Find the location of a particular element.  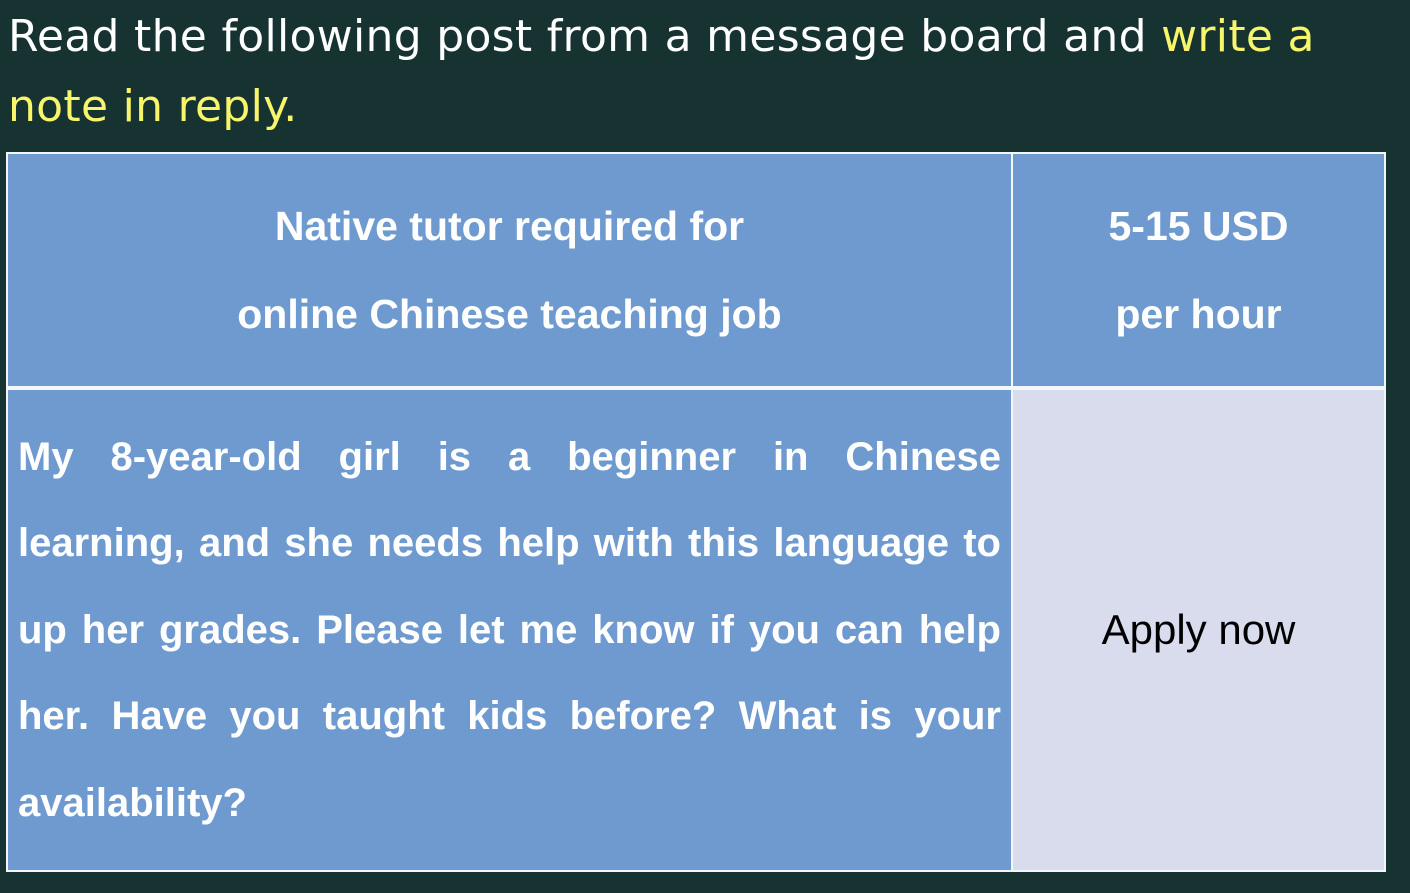

apply-cell: Apply now is located at coordinates (1198, 629).